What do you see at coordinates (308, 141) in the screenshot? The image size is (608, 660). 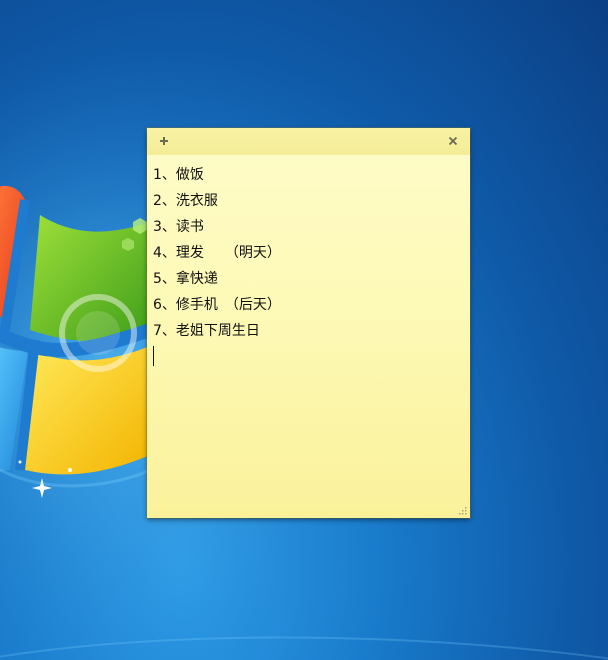 I see `note-titlebar` at bounding box center [308, 141].